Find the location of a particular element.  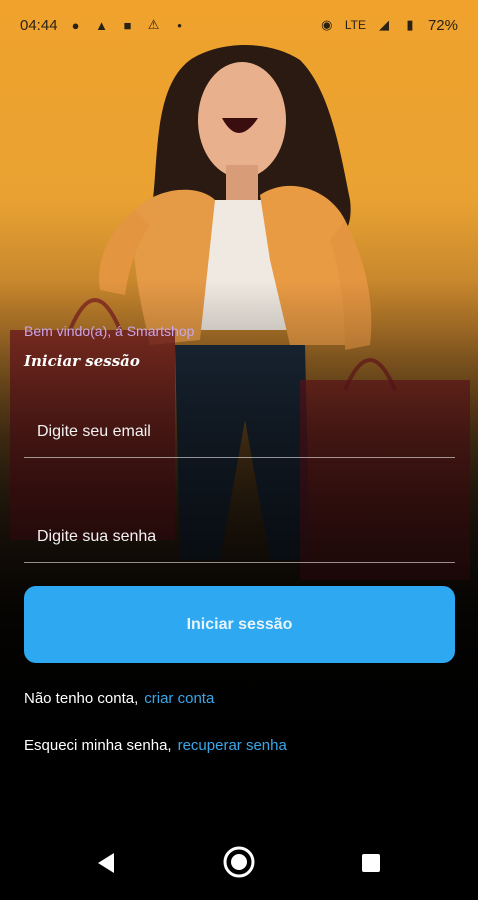

password-placeholder: Digite sua senha is located at coordinates (97, 536).